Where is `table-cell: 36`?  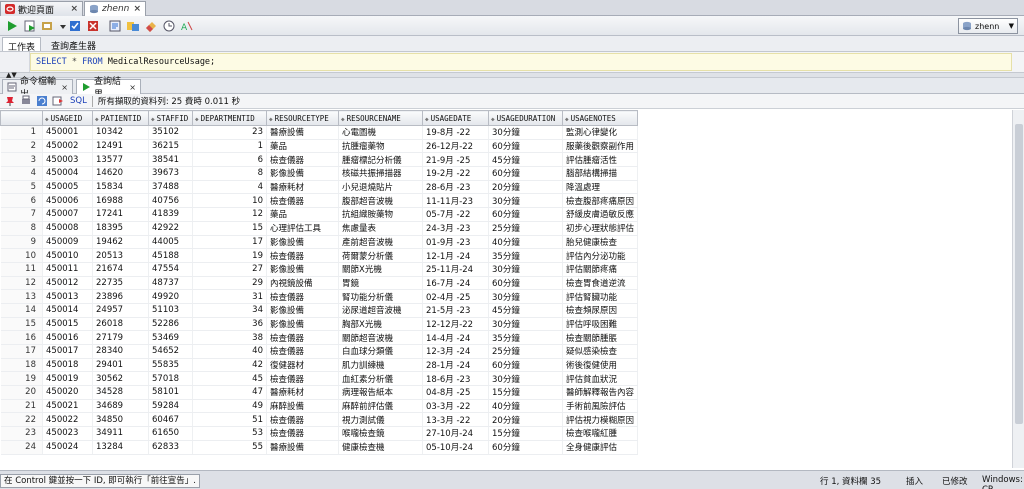
table-cell: 36 is located at coordinates (229, 324).